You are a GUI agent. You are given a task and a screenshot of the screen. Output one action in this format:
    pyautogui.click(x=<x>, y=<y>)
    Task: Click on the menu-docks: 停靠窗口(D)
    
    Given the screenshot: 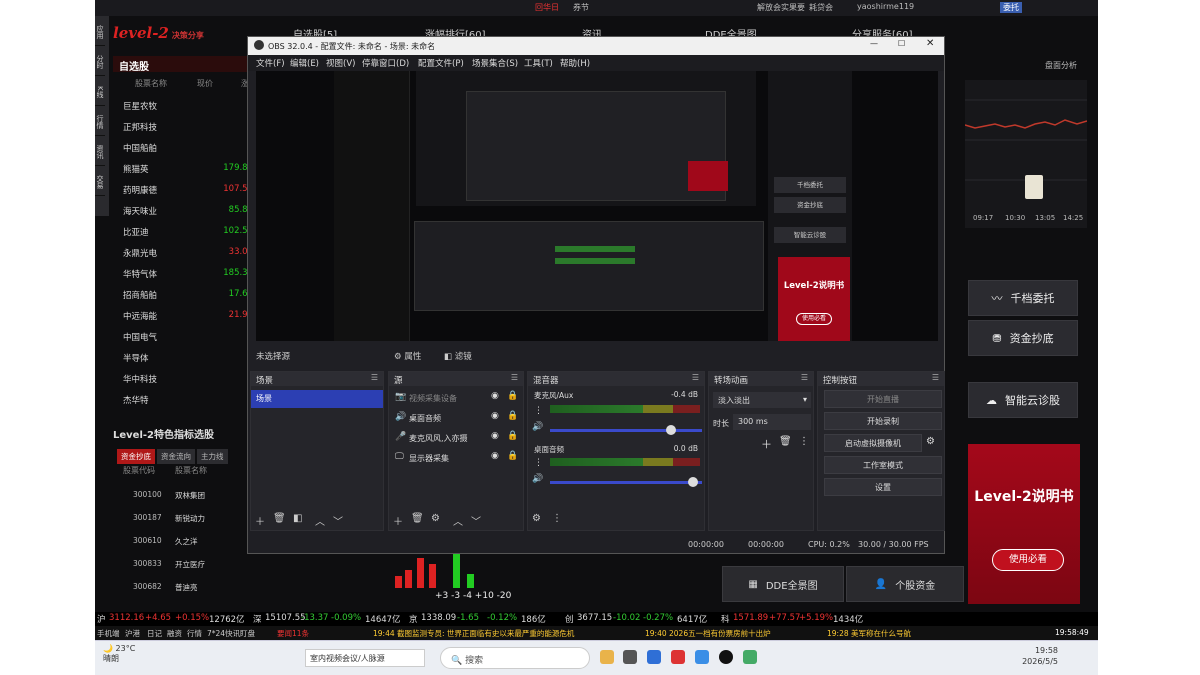 What is the action you would take?
    pyautogui.click(x=385, y=63)
    